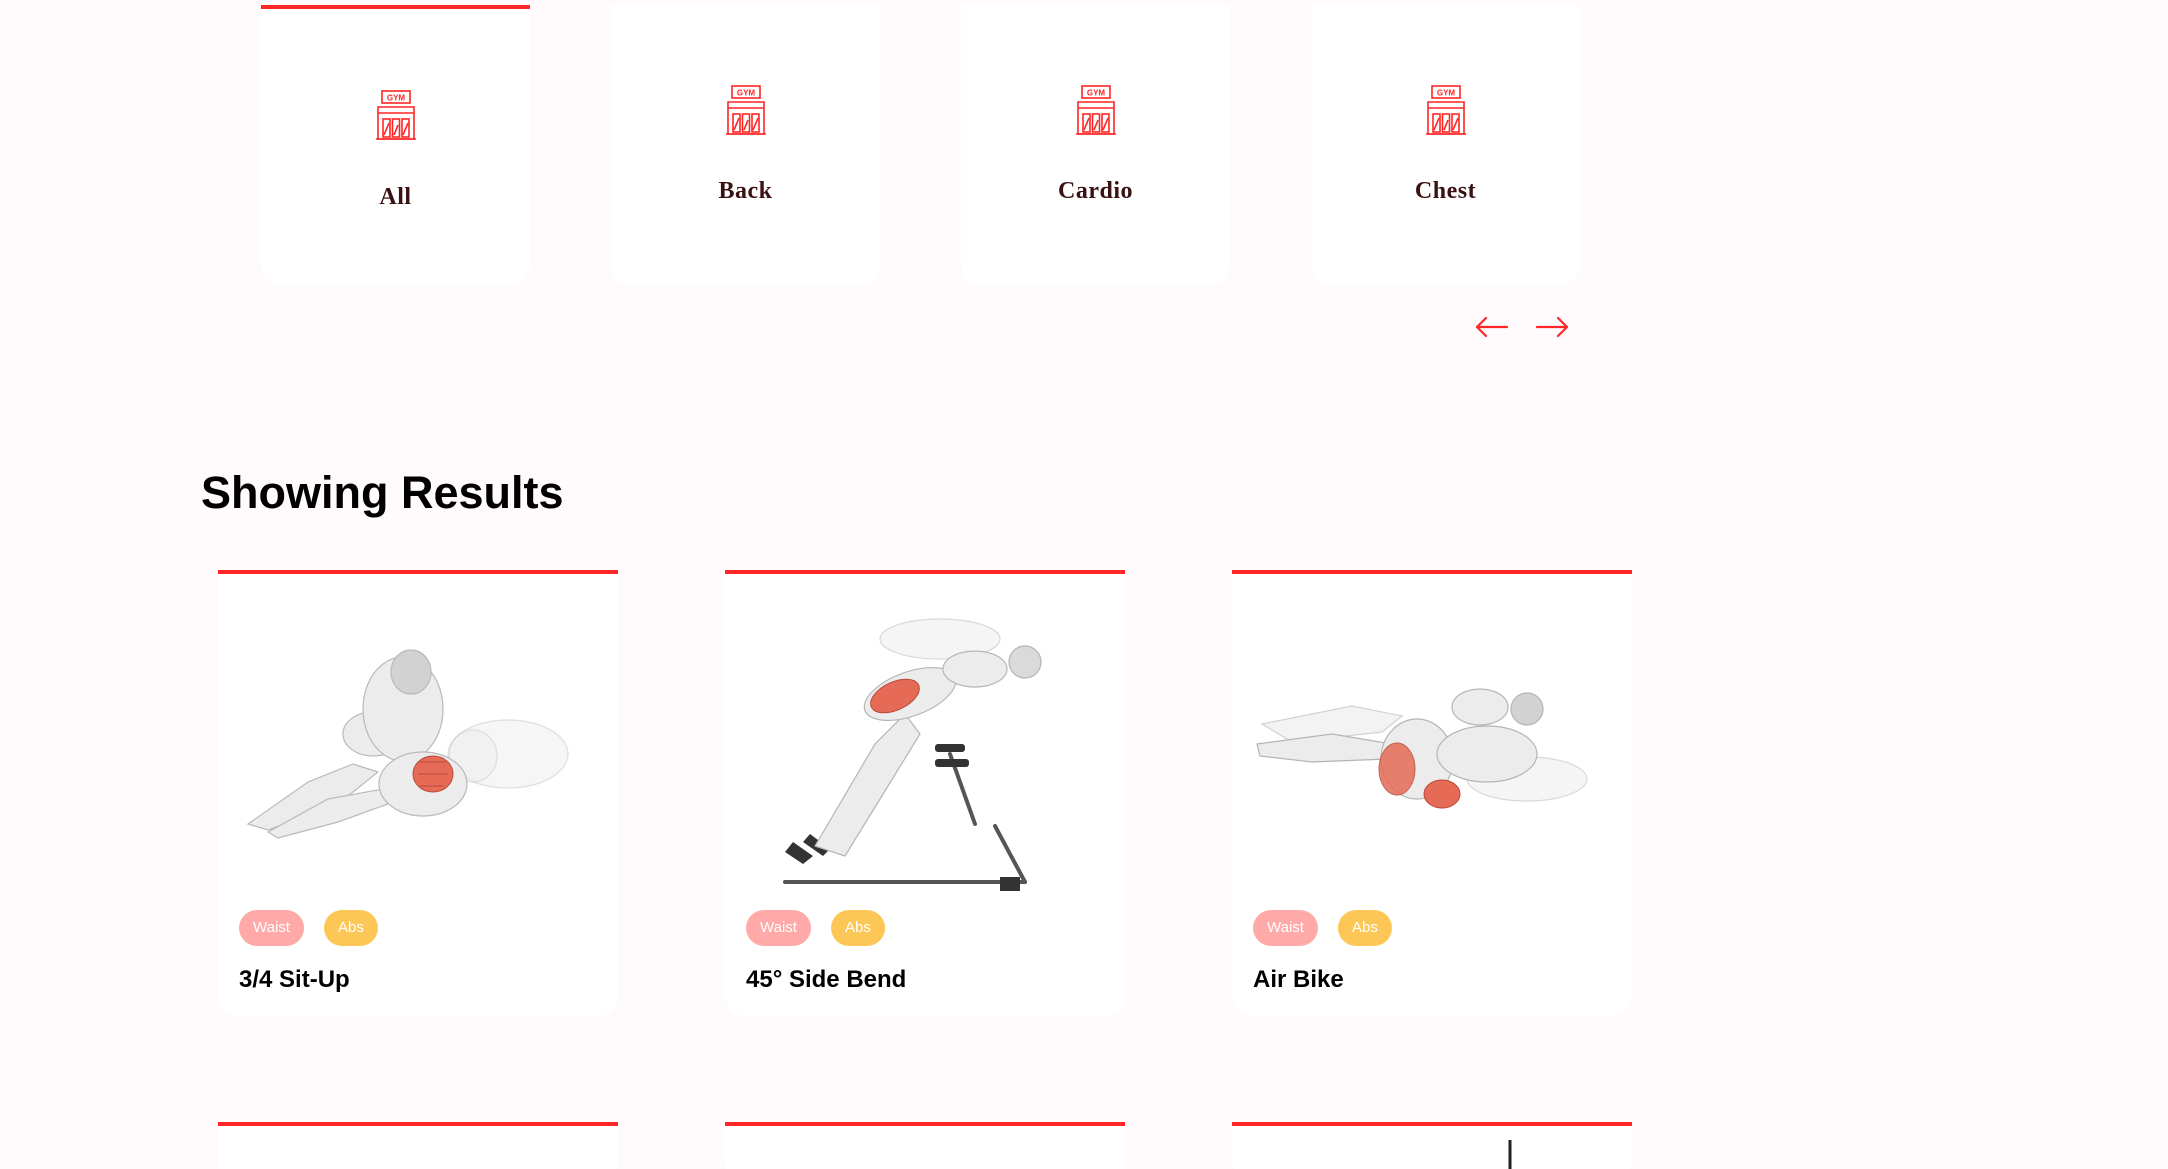 The height and width of the screenshot is (1169, 2168). What do you see at coordinates (1510, 1154) in the screenshot?
I see `exercise-illustration` at bounding box center [1510, 1154].